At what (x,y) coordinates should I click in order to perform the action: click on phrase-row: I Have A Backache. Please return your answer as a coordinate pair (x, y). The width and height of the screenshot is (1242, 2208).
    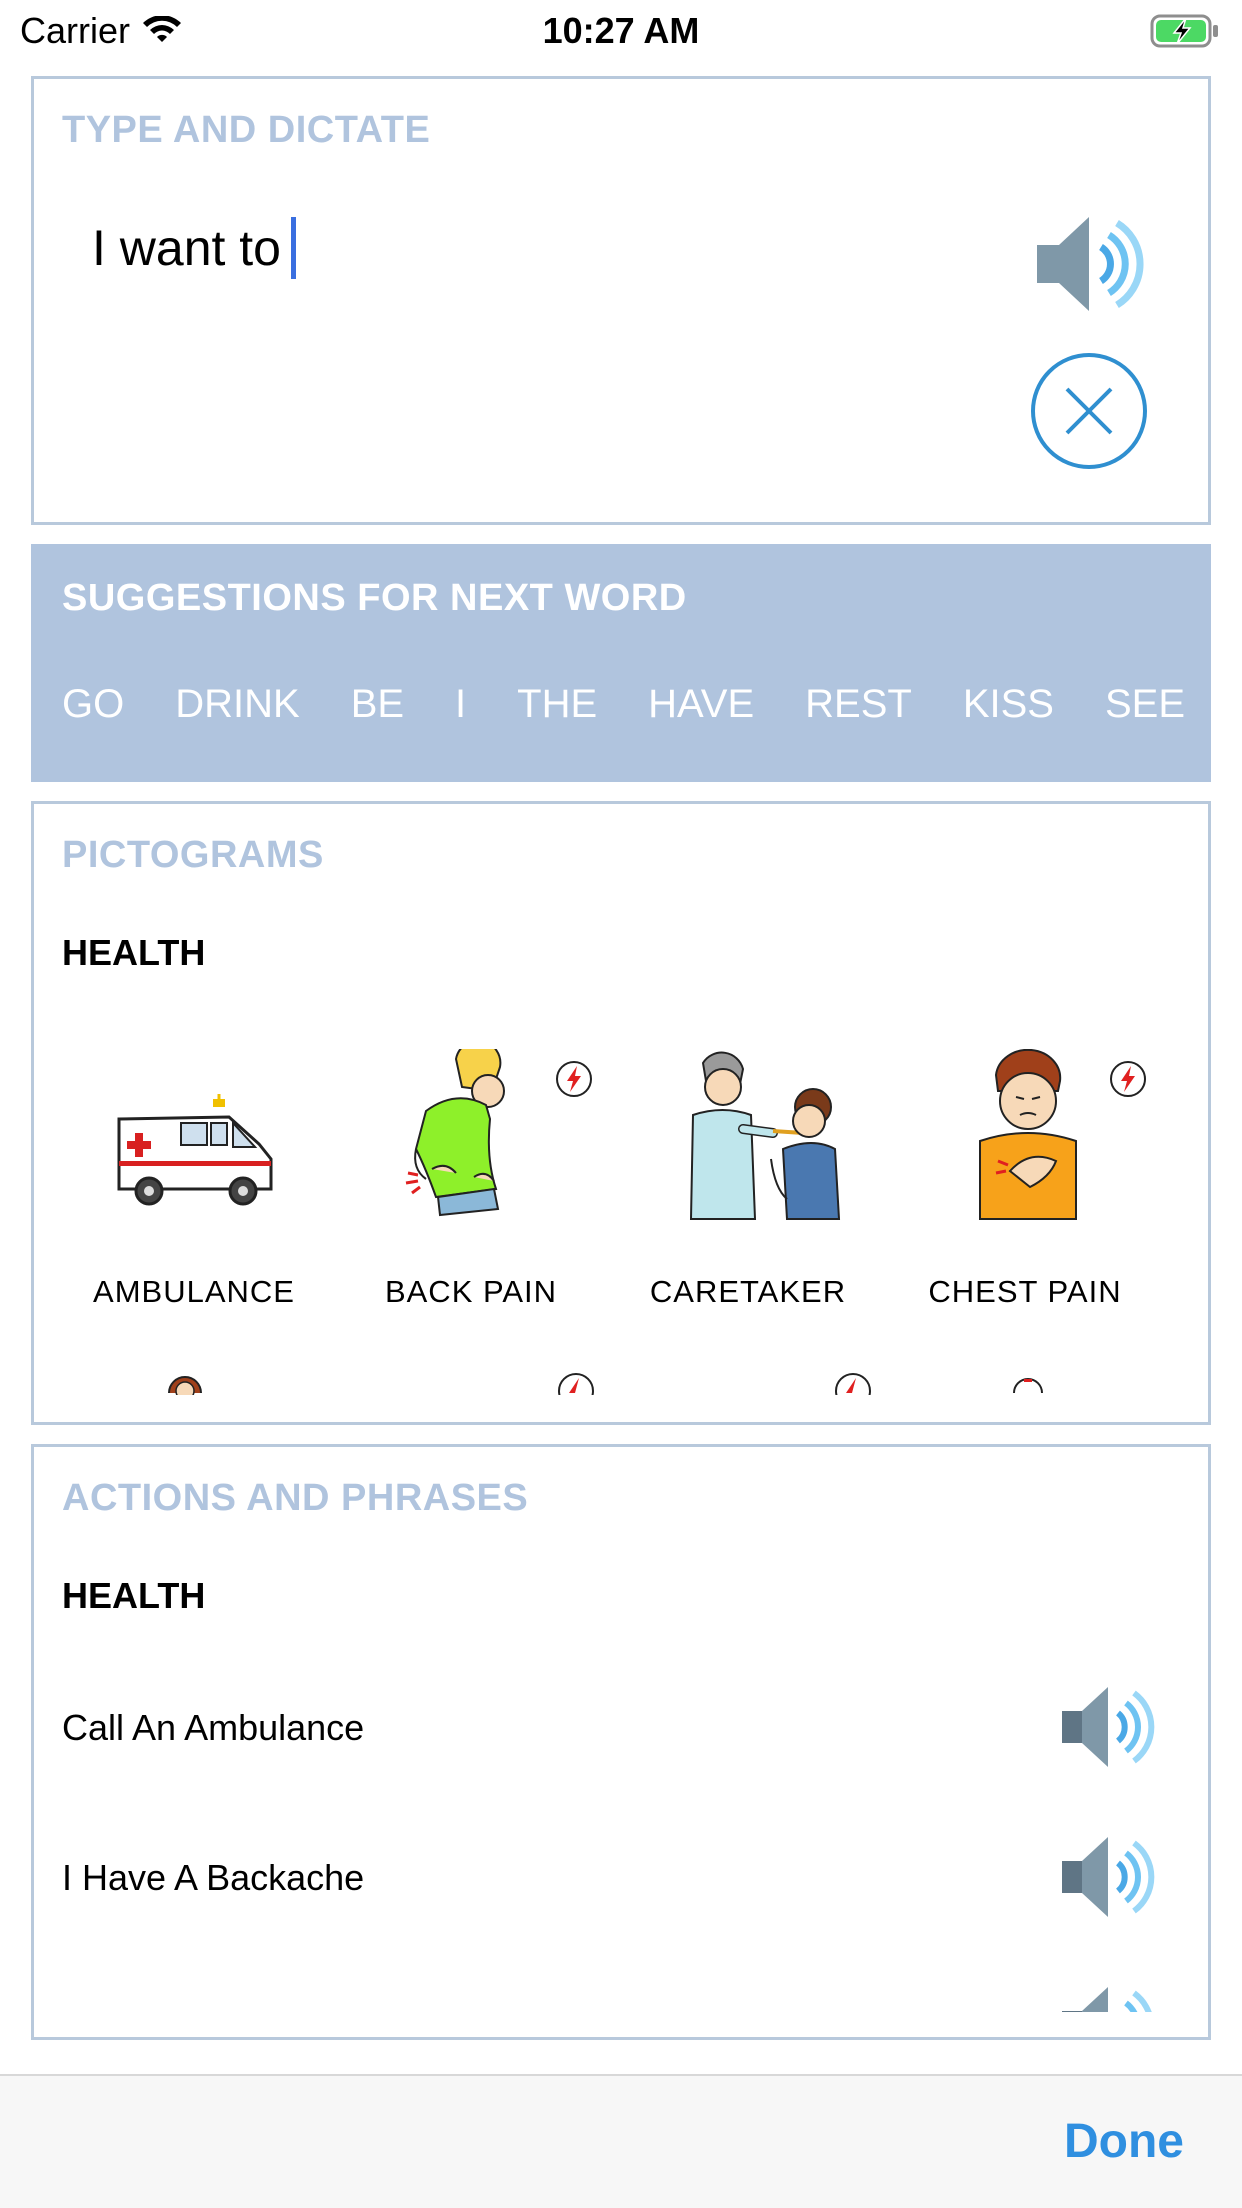
    Looking at the image, I should click on (622, 1877).